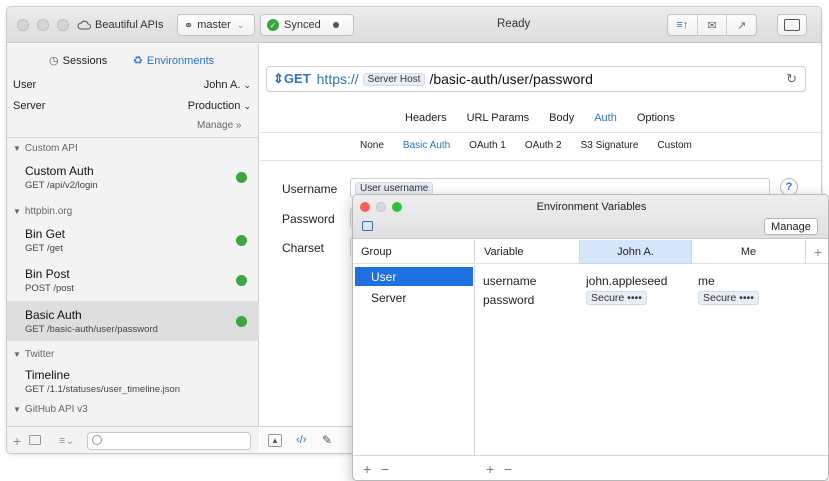 Image resolution: width=829 pixels, height=481 pixels. Describe the element at coordinates (367, 469) in the screenshot. I see `add-group-button: +` at that location.